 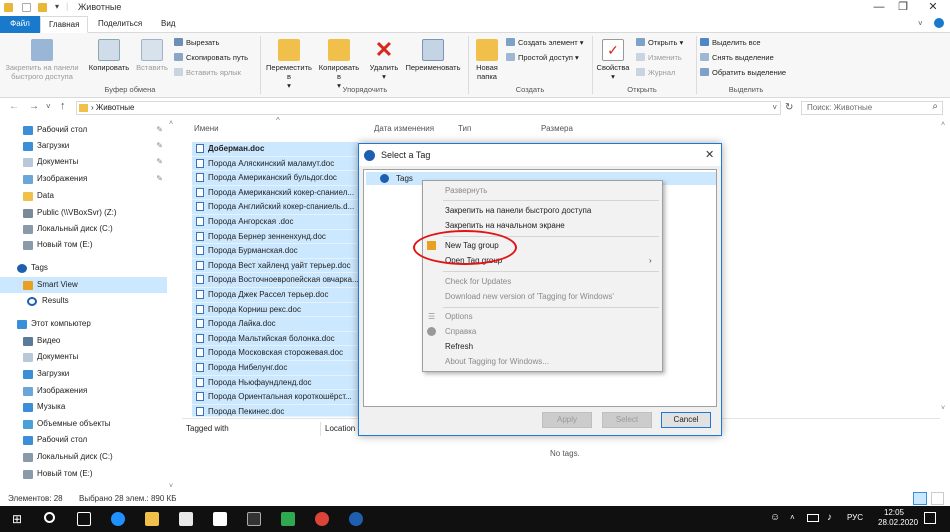 I want to click on cut-button: Вырезать, so click(x=196, y=42).